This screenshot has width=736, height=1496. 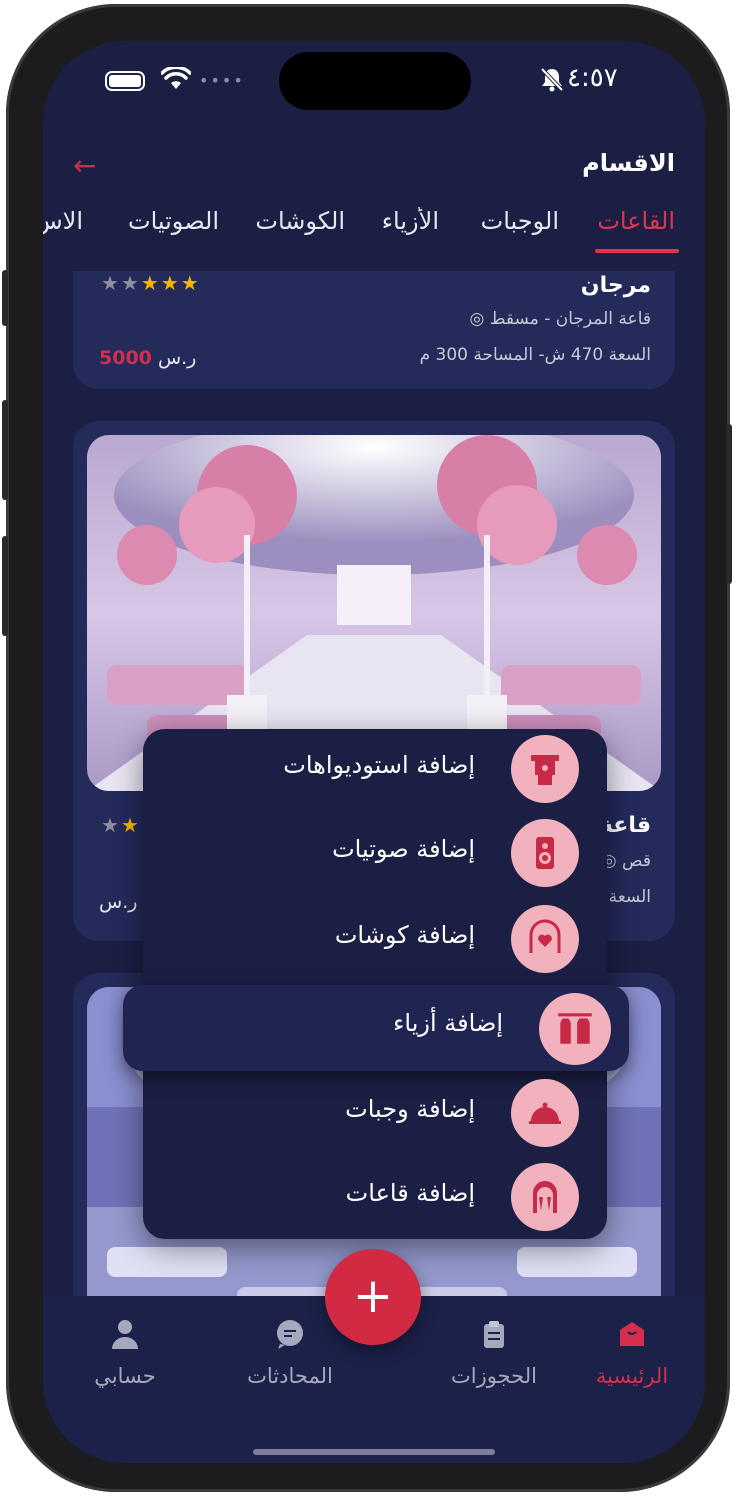 I want to click on back-arrow-icon: ←, so click(x=84, y=165).